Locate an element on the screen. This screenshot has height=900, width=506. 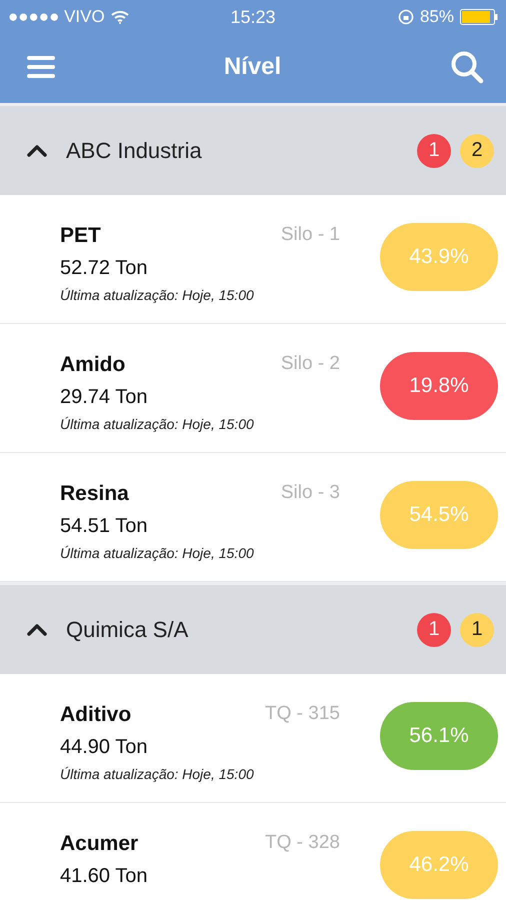
group-name: ABC Industria is located at coordinates (134, 151).